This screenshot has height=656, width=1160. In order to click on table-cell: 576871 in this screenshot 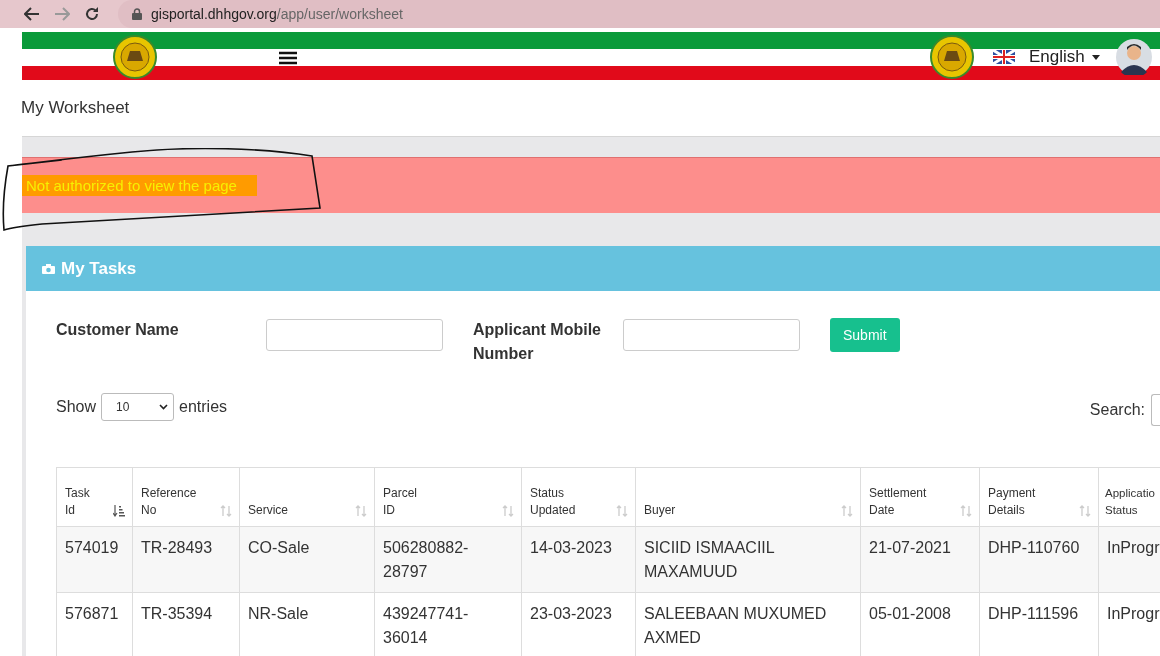, I will do `click(95, 624)`.